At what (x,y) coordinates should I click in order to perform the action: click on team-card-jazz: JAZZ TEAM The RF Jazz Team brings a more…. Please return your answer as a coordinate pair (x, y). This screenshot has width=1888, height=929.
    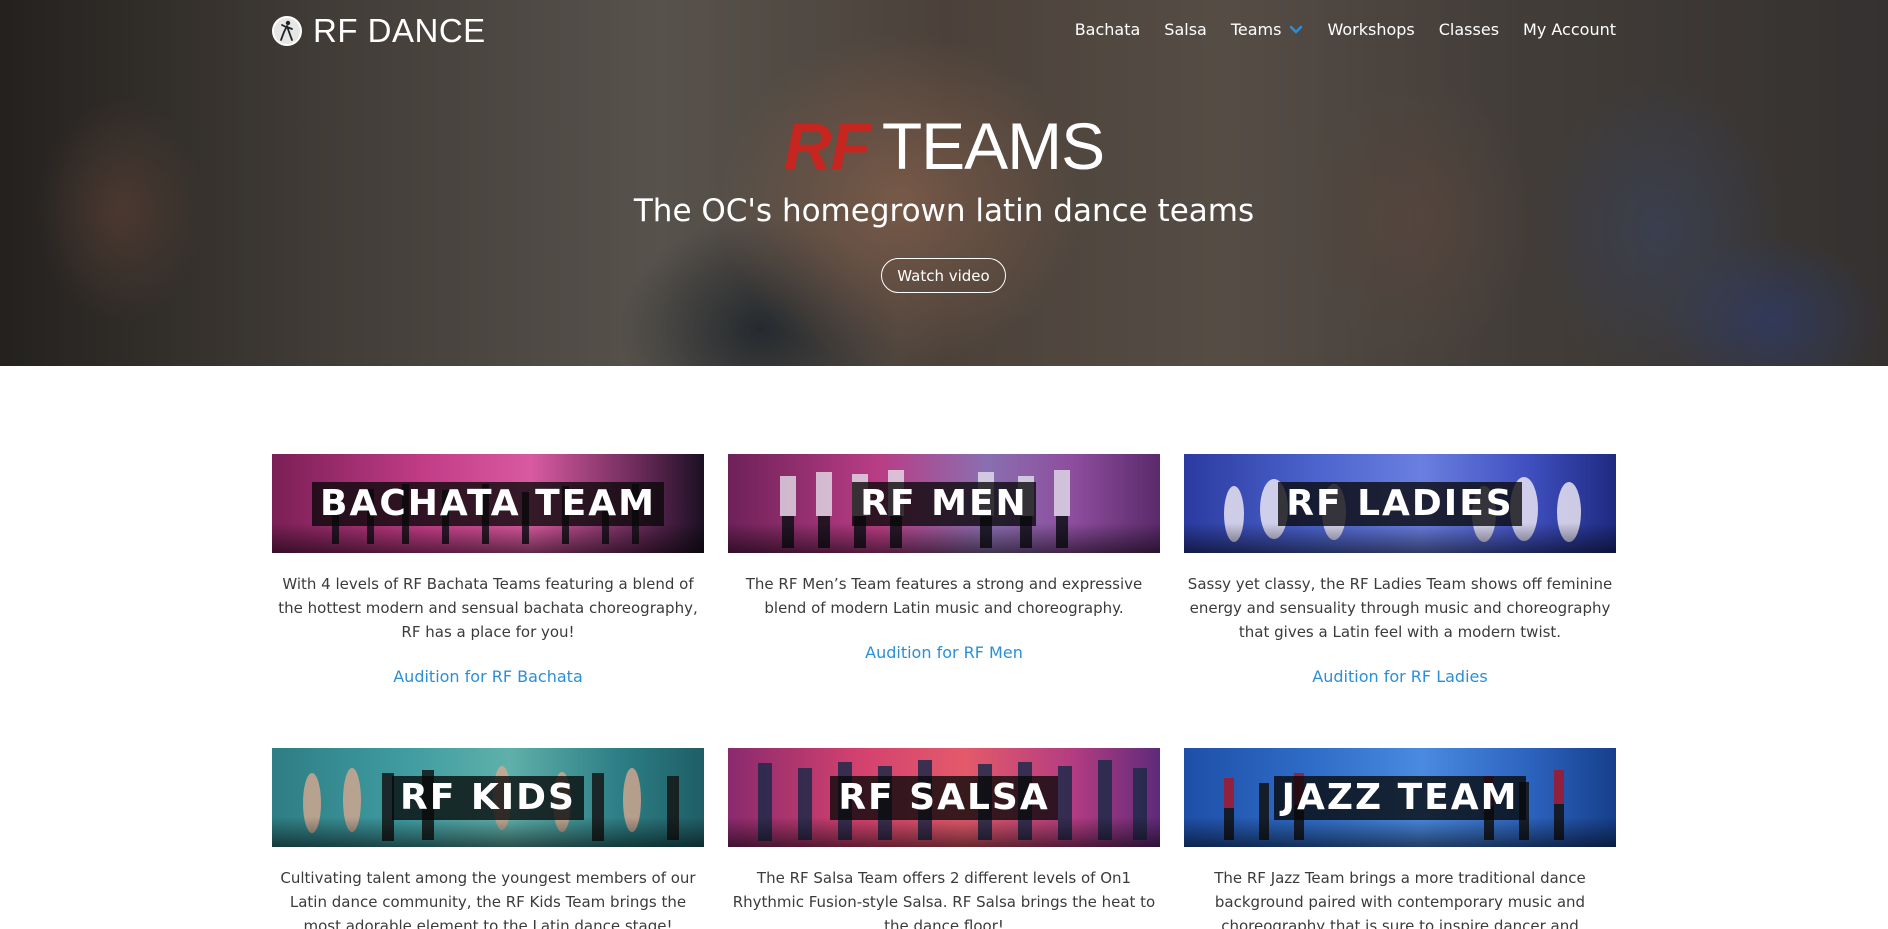
    Looking at the image, I should click on (1400, 838).